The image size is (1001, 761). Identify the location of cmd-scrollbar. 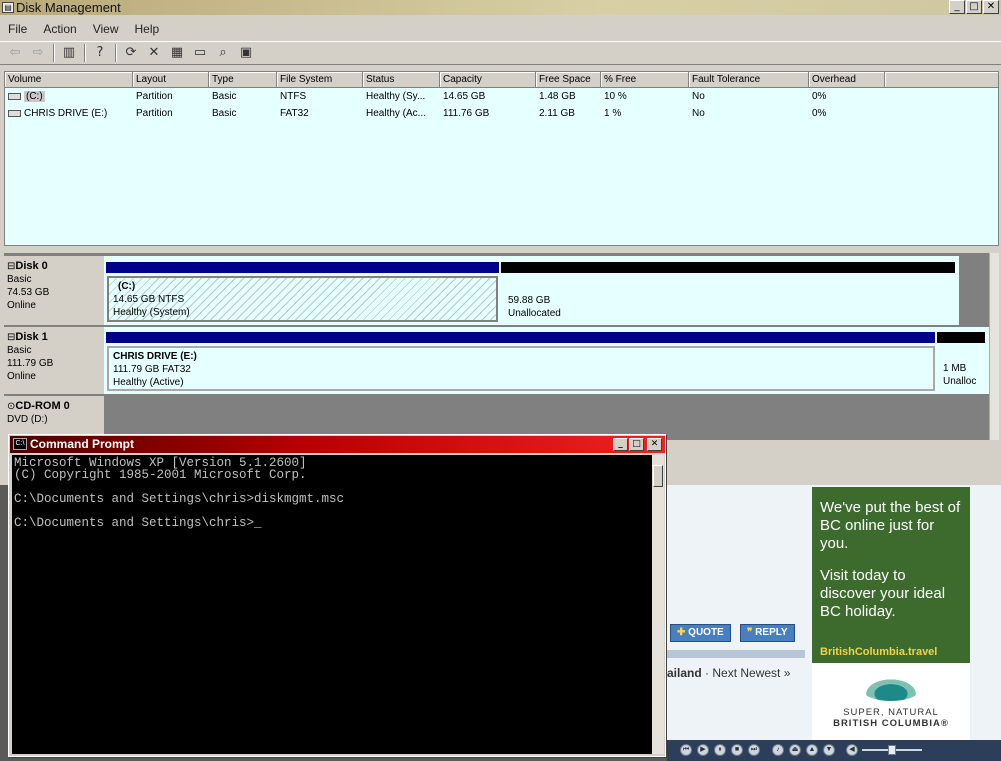
(658, 604).